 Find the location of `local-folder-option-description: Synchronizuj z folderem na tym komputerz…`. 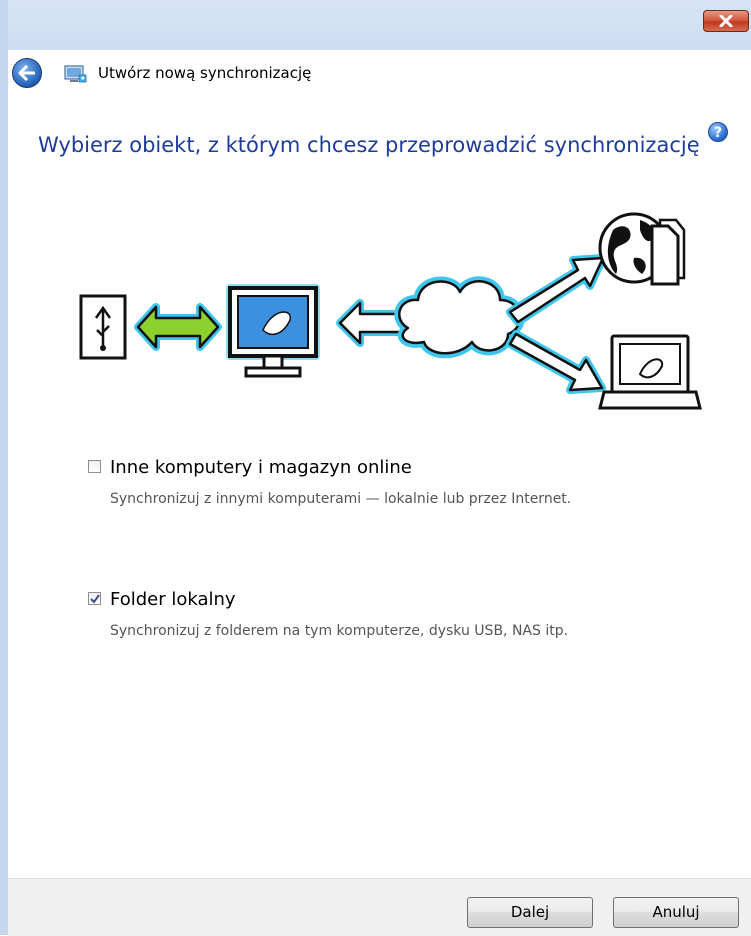

local-folder-option-description: Synchronizuj z folderem na tym komputerz… is located at coordinates (339, 631).